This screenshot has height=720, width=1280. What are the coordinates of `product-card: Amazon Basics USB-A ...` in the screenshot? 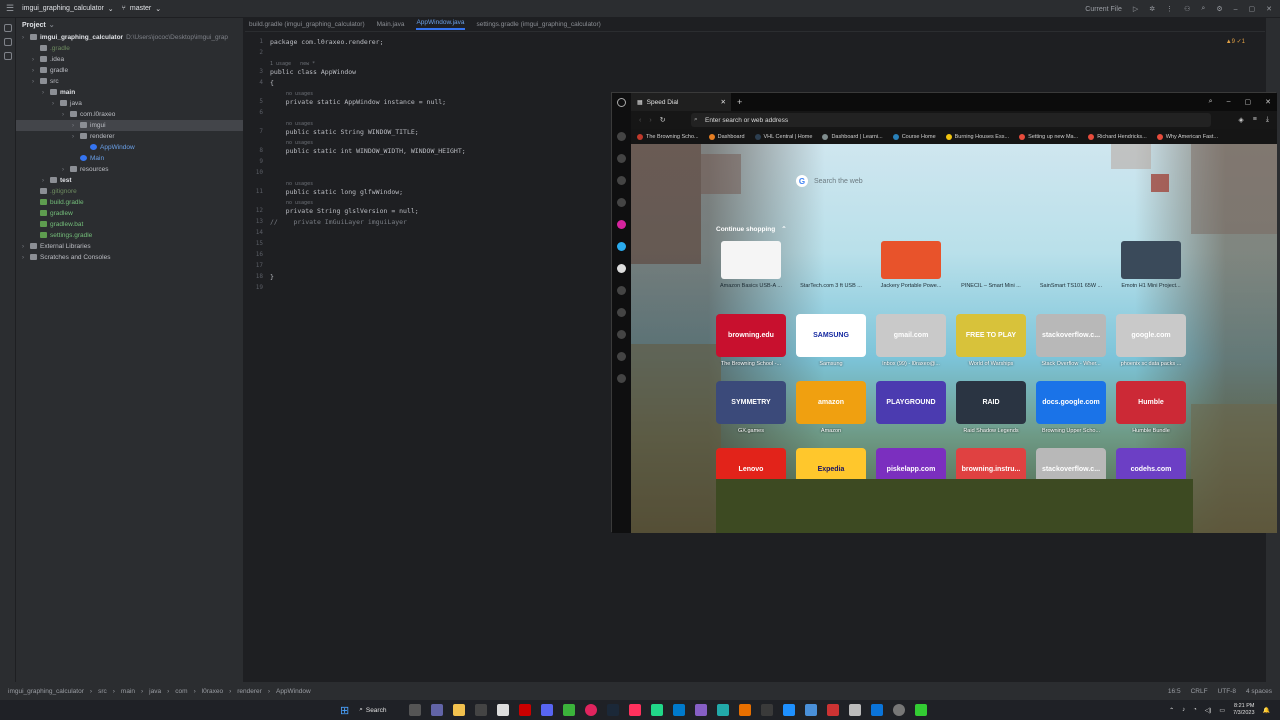 It's located at (751, 270).